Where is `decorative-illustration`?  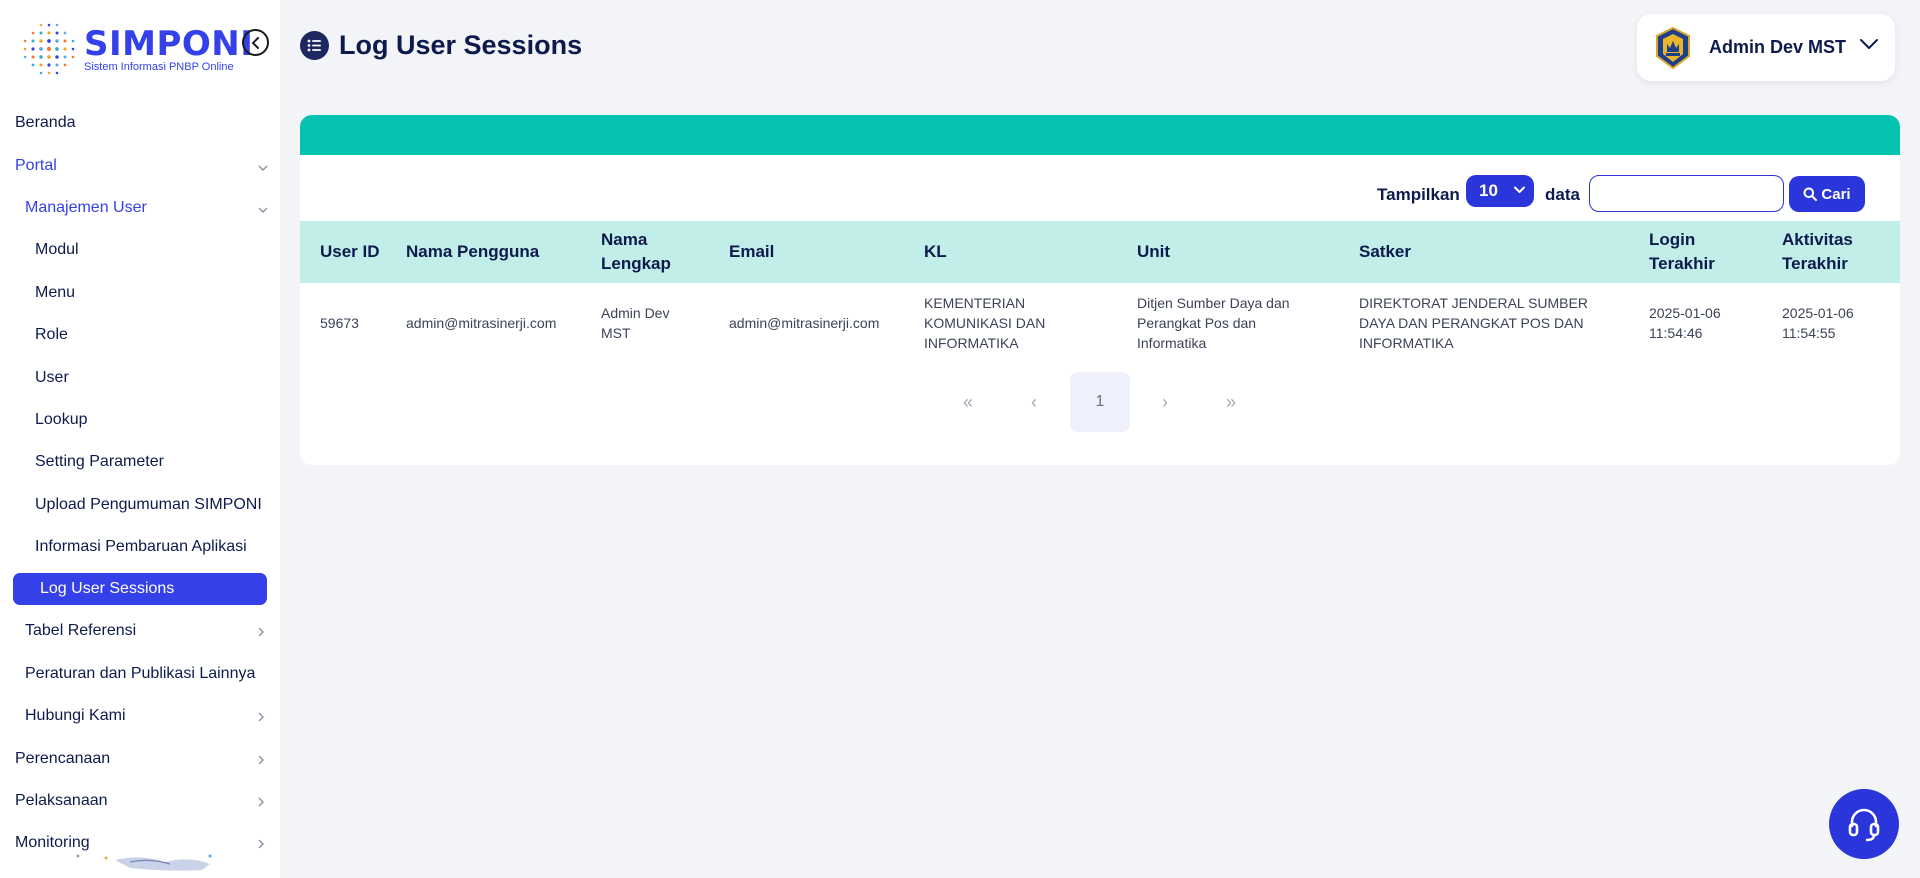 decorative-illustration is located at coordinates (144, 862).